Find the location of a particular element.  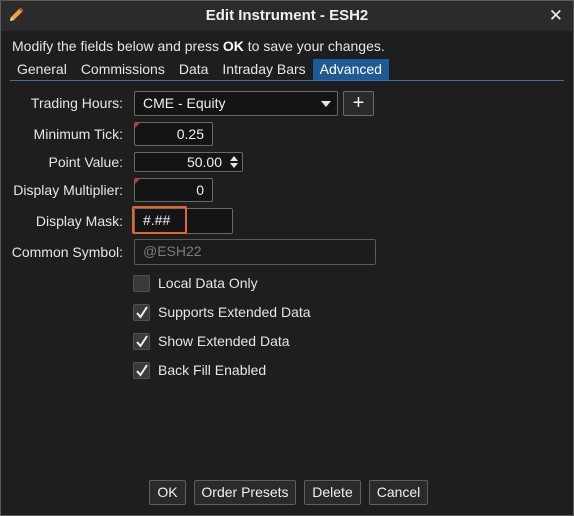

supports-extended-data-option: Supports Extended Data is located at coordinates (222, 312).